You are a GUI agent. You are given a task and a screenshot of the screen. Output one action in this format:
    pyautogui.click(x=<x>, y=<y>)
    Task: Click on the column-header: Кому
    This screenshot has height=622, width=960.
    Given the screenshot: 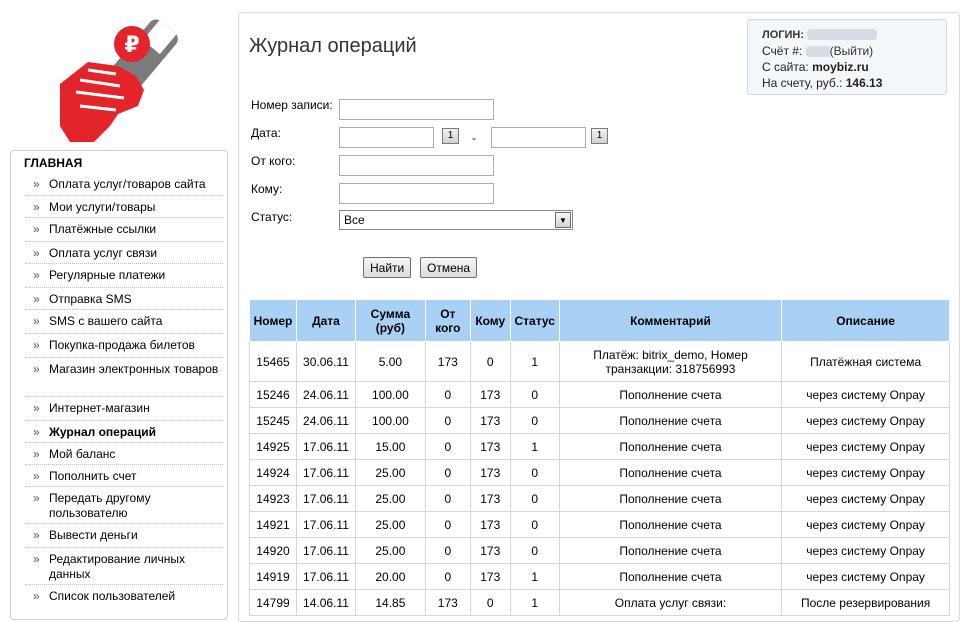 What is the action you would take?
    pyautogui.click(x=490, y=320)
    